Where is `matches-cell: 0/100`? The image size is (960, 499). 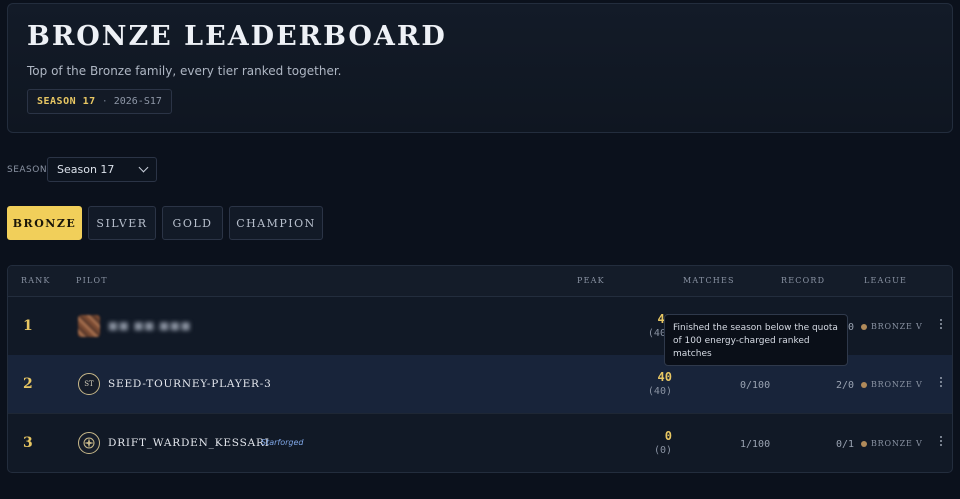
matches-cell: 0/100 is located at coordinates (755, 385).